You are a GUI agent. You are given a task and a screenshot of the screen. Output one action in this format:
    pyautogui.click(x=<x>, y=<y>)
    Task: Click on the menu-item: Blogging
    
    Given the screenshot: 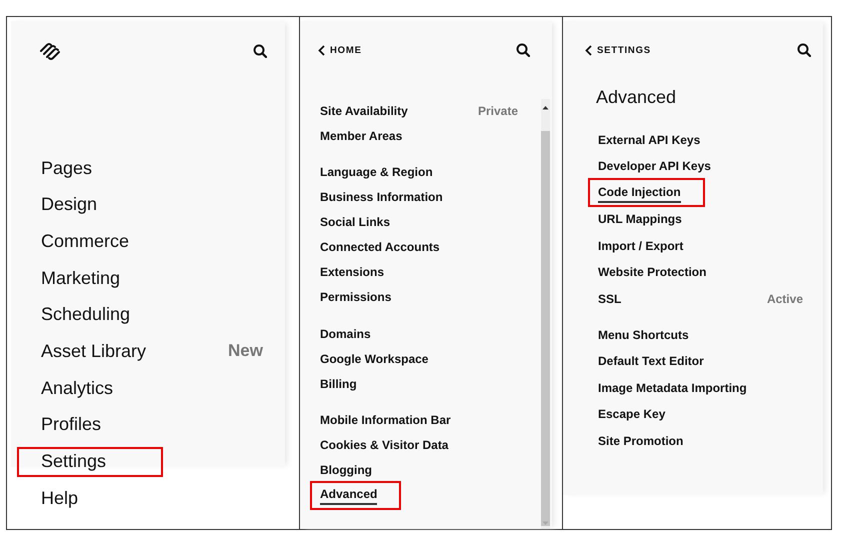 What is the action you would take?
    pyautogui.click(x=419, y=470)
    